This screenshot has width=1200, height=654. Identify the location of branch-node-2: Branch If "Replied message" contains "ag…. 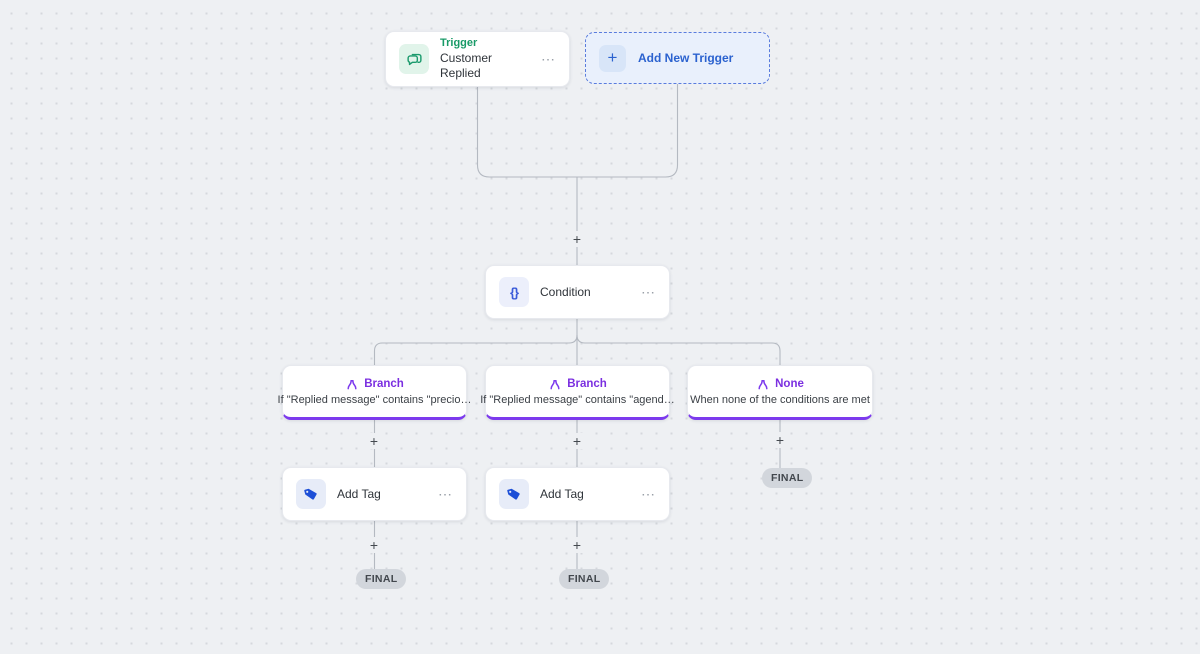
(577, 392).